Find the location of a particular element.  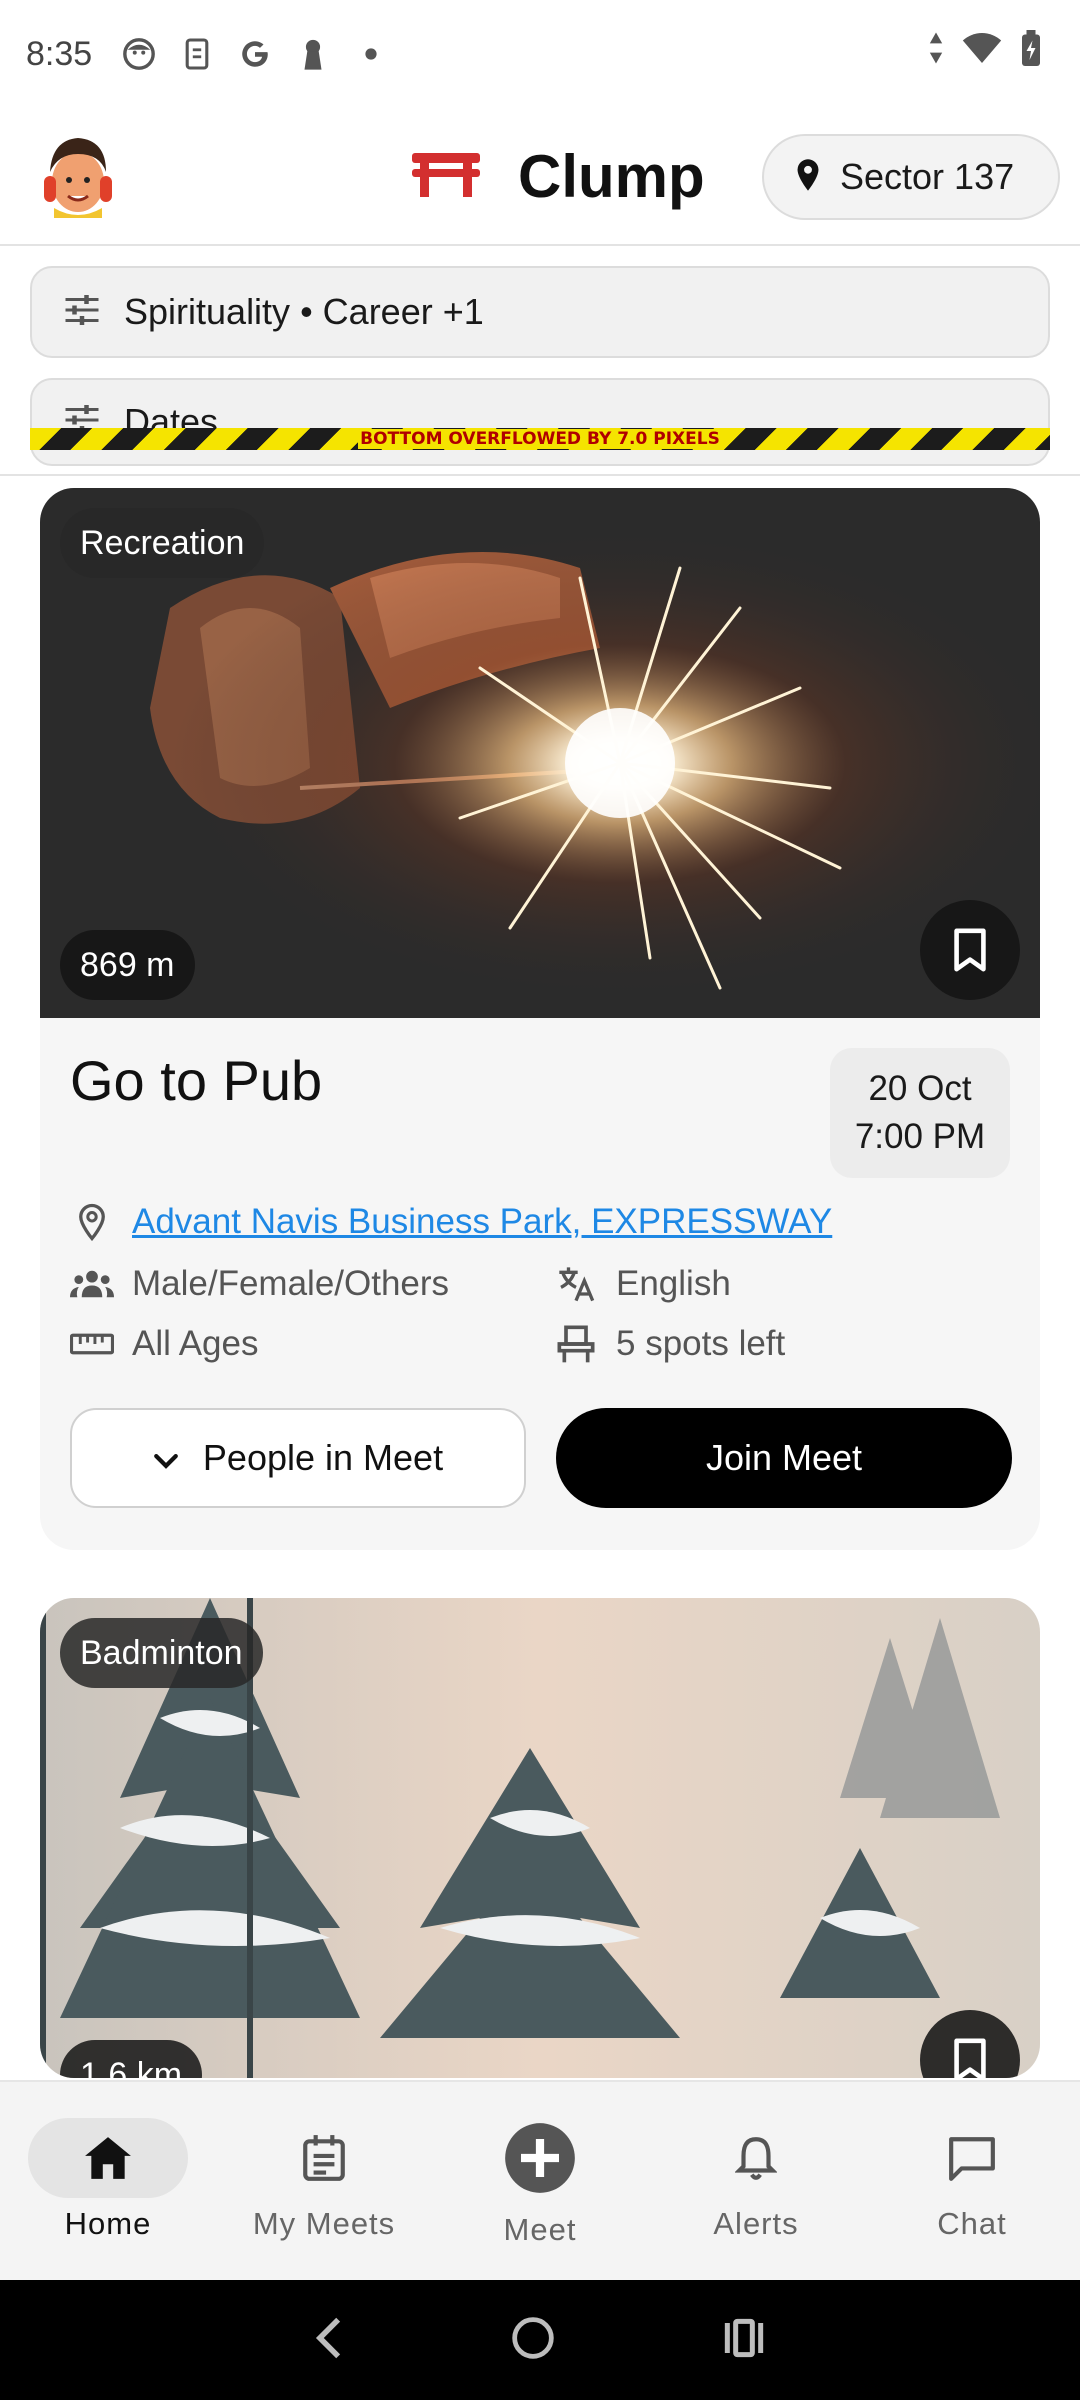

nav-my-meets-label: My Meets is located at coordinates (324, 2223).